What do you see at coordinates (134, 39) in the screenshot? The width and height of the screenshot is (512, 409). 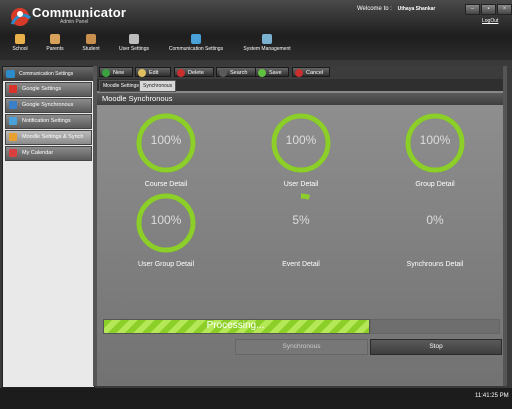 I see `user-settings-icon` at bounding box center [134, 39].